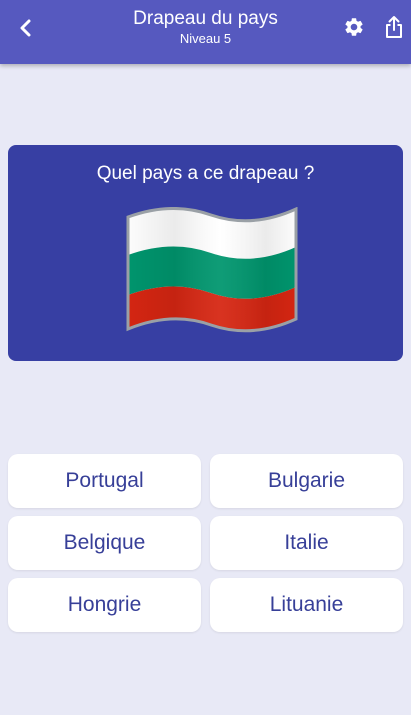 Image resolution: width=411 pixels, height=715 pixels. I want to click on answer-button: Italie, so click(306, 543).